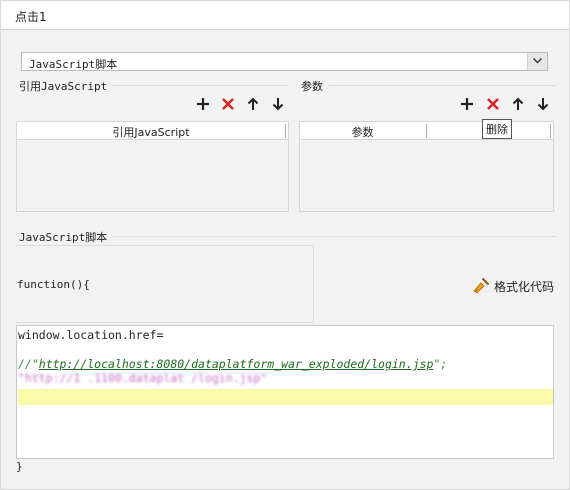 This screenshot has width=570, height=490. What do you see at coordinates (28, 364) in the screenshot?
I see `comment-prefix: //"` at bounding box center [28, 364].